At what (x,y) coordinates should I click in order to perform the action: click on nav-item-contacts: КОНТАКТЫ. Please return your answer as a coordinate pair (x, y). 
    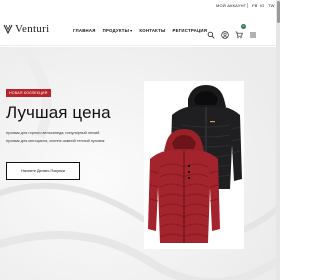
    Looking at the image, I should click on (152, 30).